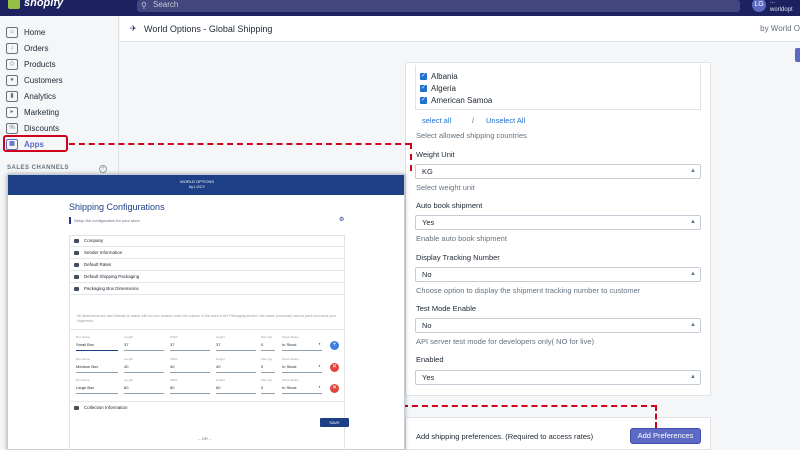 The width and height of the screenshot is (800, 450). What do you see at coordinates (32, 112) in the screenshot?
I see `sidebar-item-marketing: ▸ Marketing` at bounding box center [32, 112].